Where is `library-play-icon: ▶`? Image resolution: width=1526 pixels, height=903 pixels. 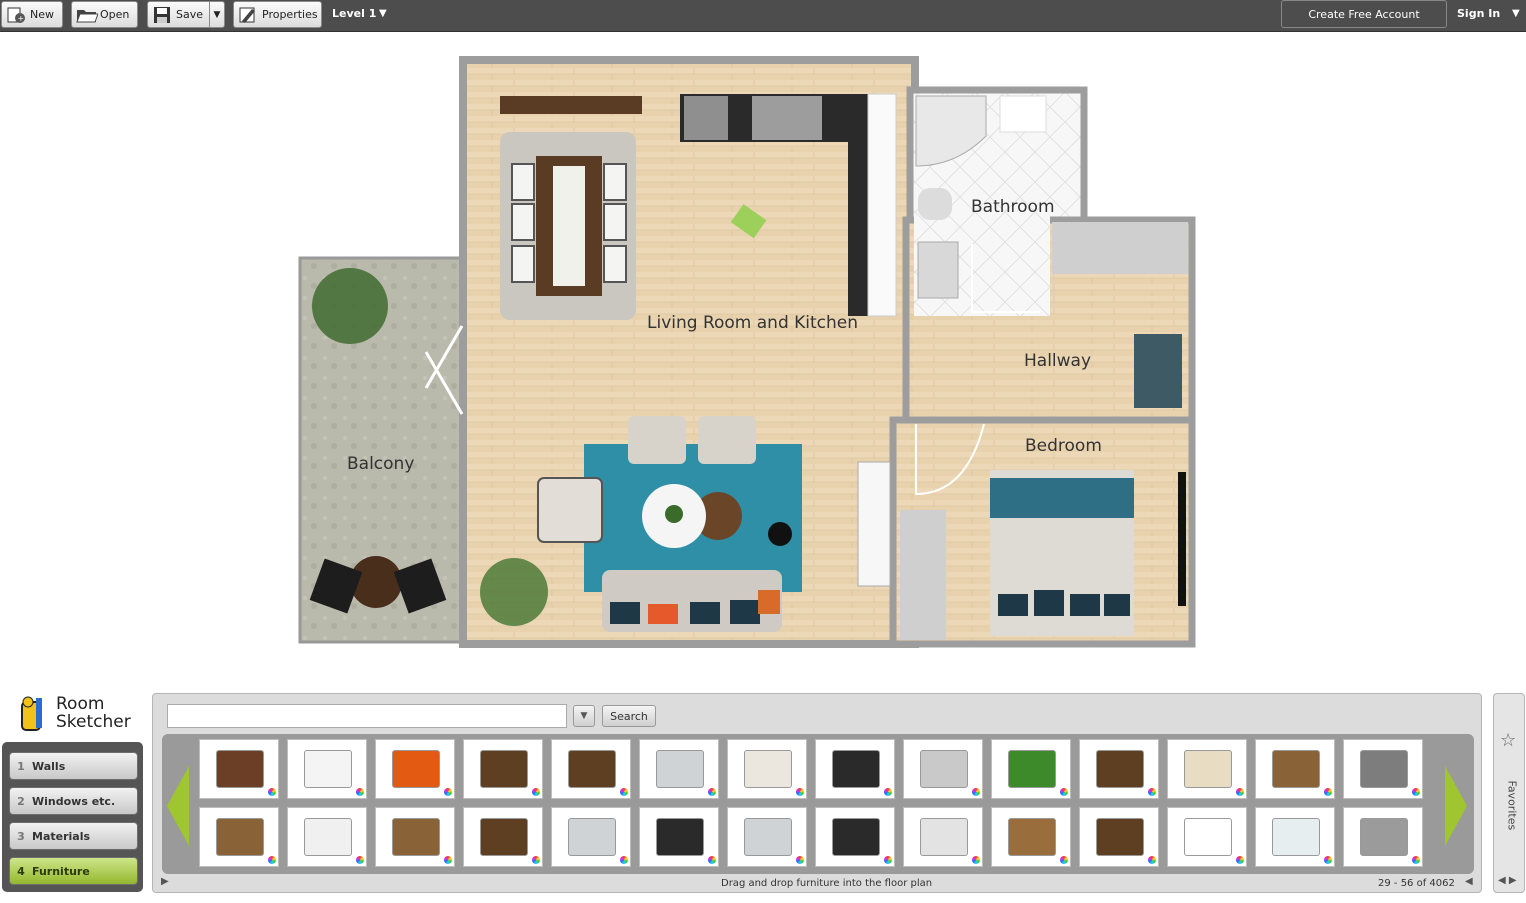 library-play-icon: ▶ is located at coordinates (165, 881).